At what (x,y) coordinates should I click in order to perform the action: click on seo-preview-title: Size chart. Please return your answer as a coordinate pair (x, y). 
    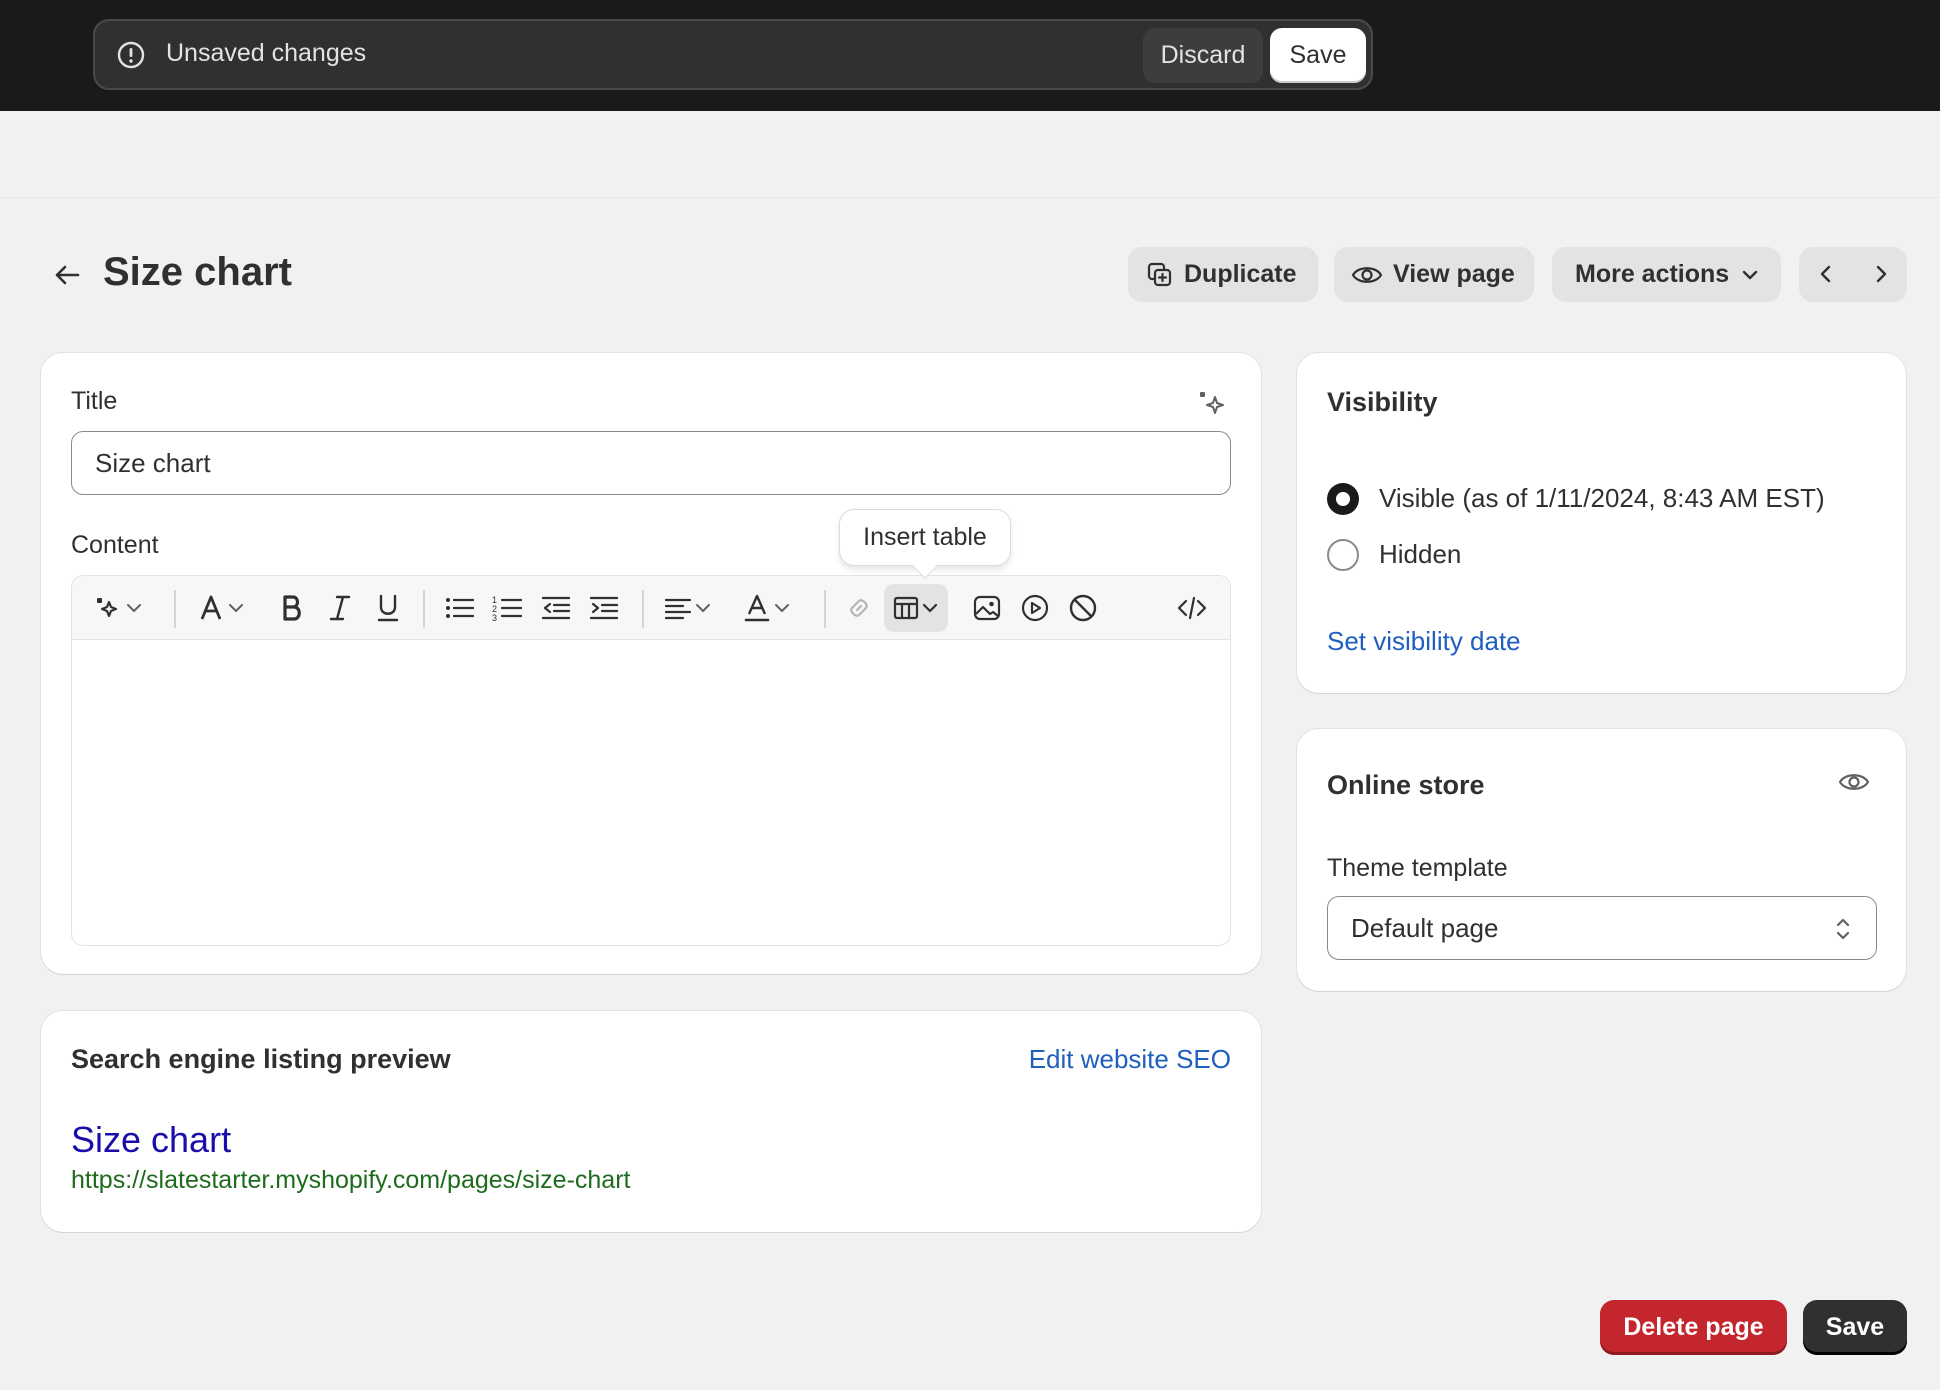
    Looking at the image, I should click on (151, 1139).